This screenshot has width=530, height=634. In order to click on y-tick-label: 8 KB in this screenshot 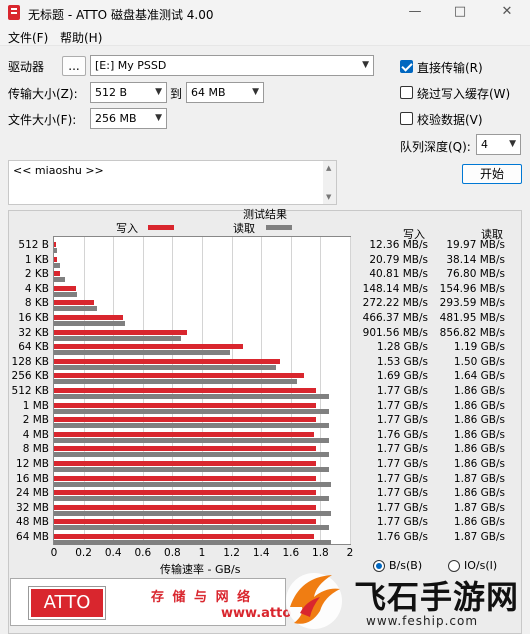, I will do `click(36, 303)`.